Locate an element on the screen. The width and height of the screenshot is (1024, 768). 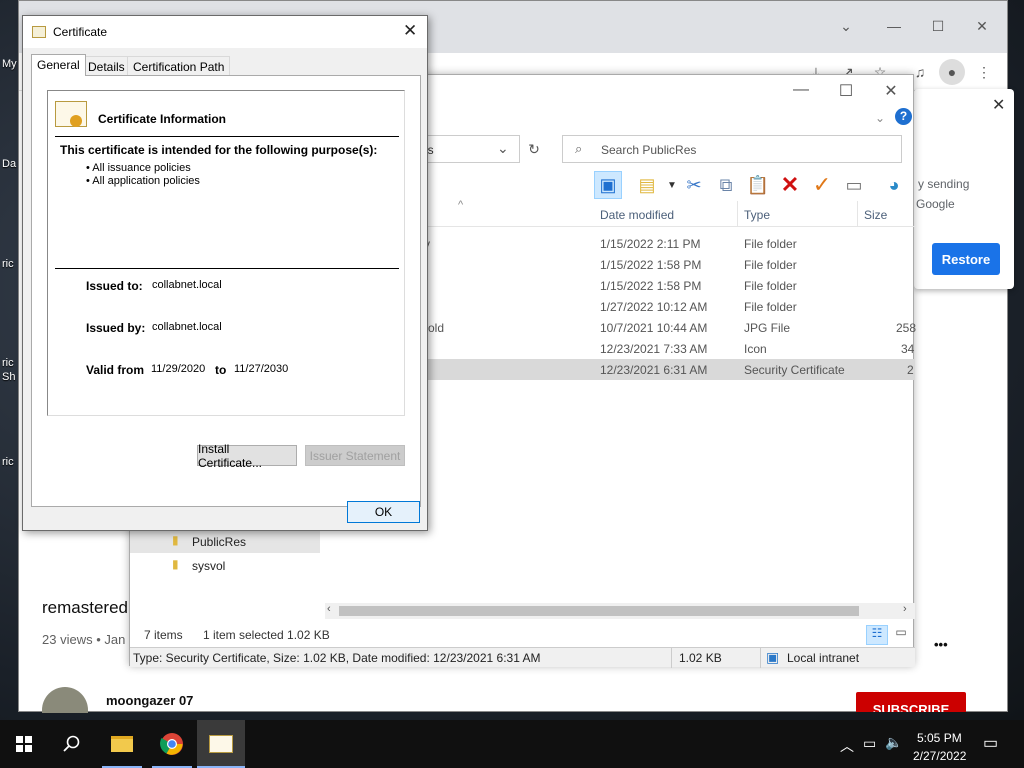
row-type: Security Certificate is located at coordinates (794, 370).